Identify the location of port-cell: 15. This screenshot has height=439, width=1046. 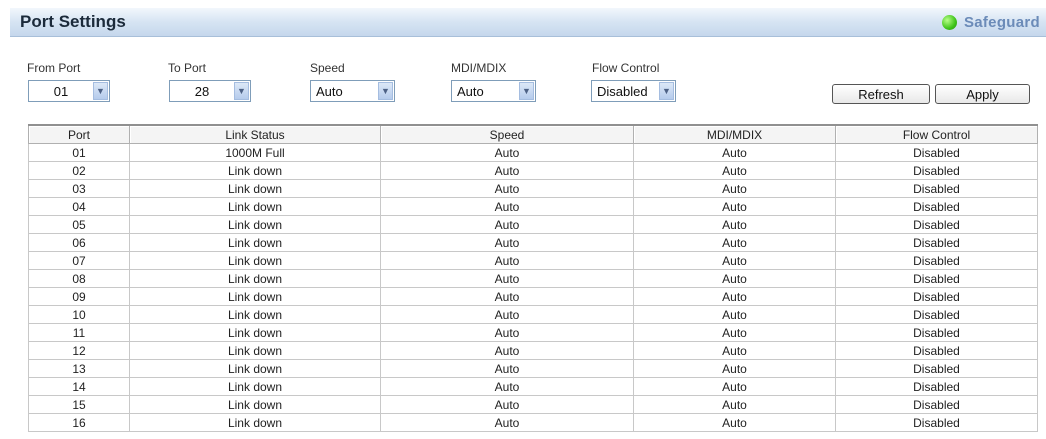
(79, 404).